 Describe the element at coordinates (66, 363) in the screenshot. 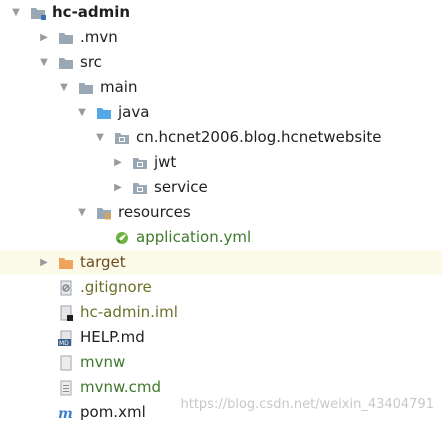

I see `file-icon` at that location.